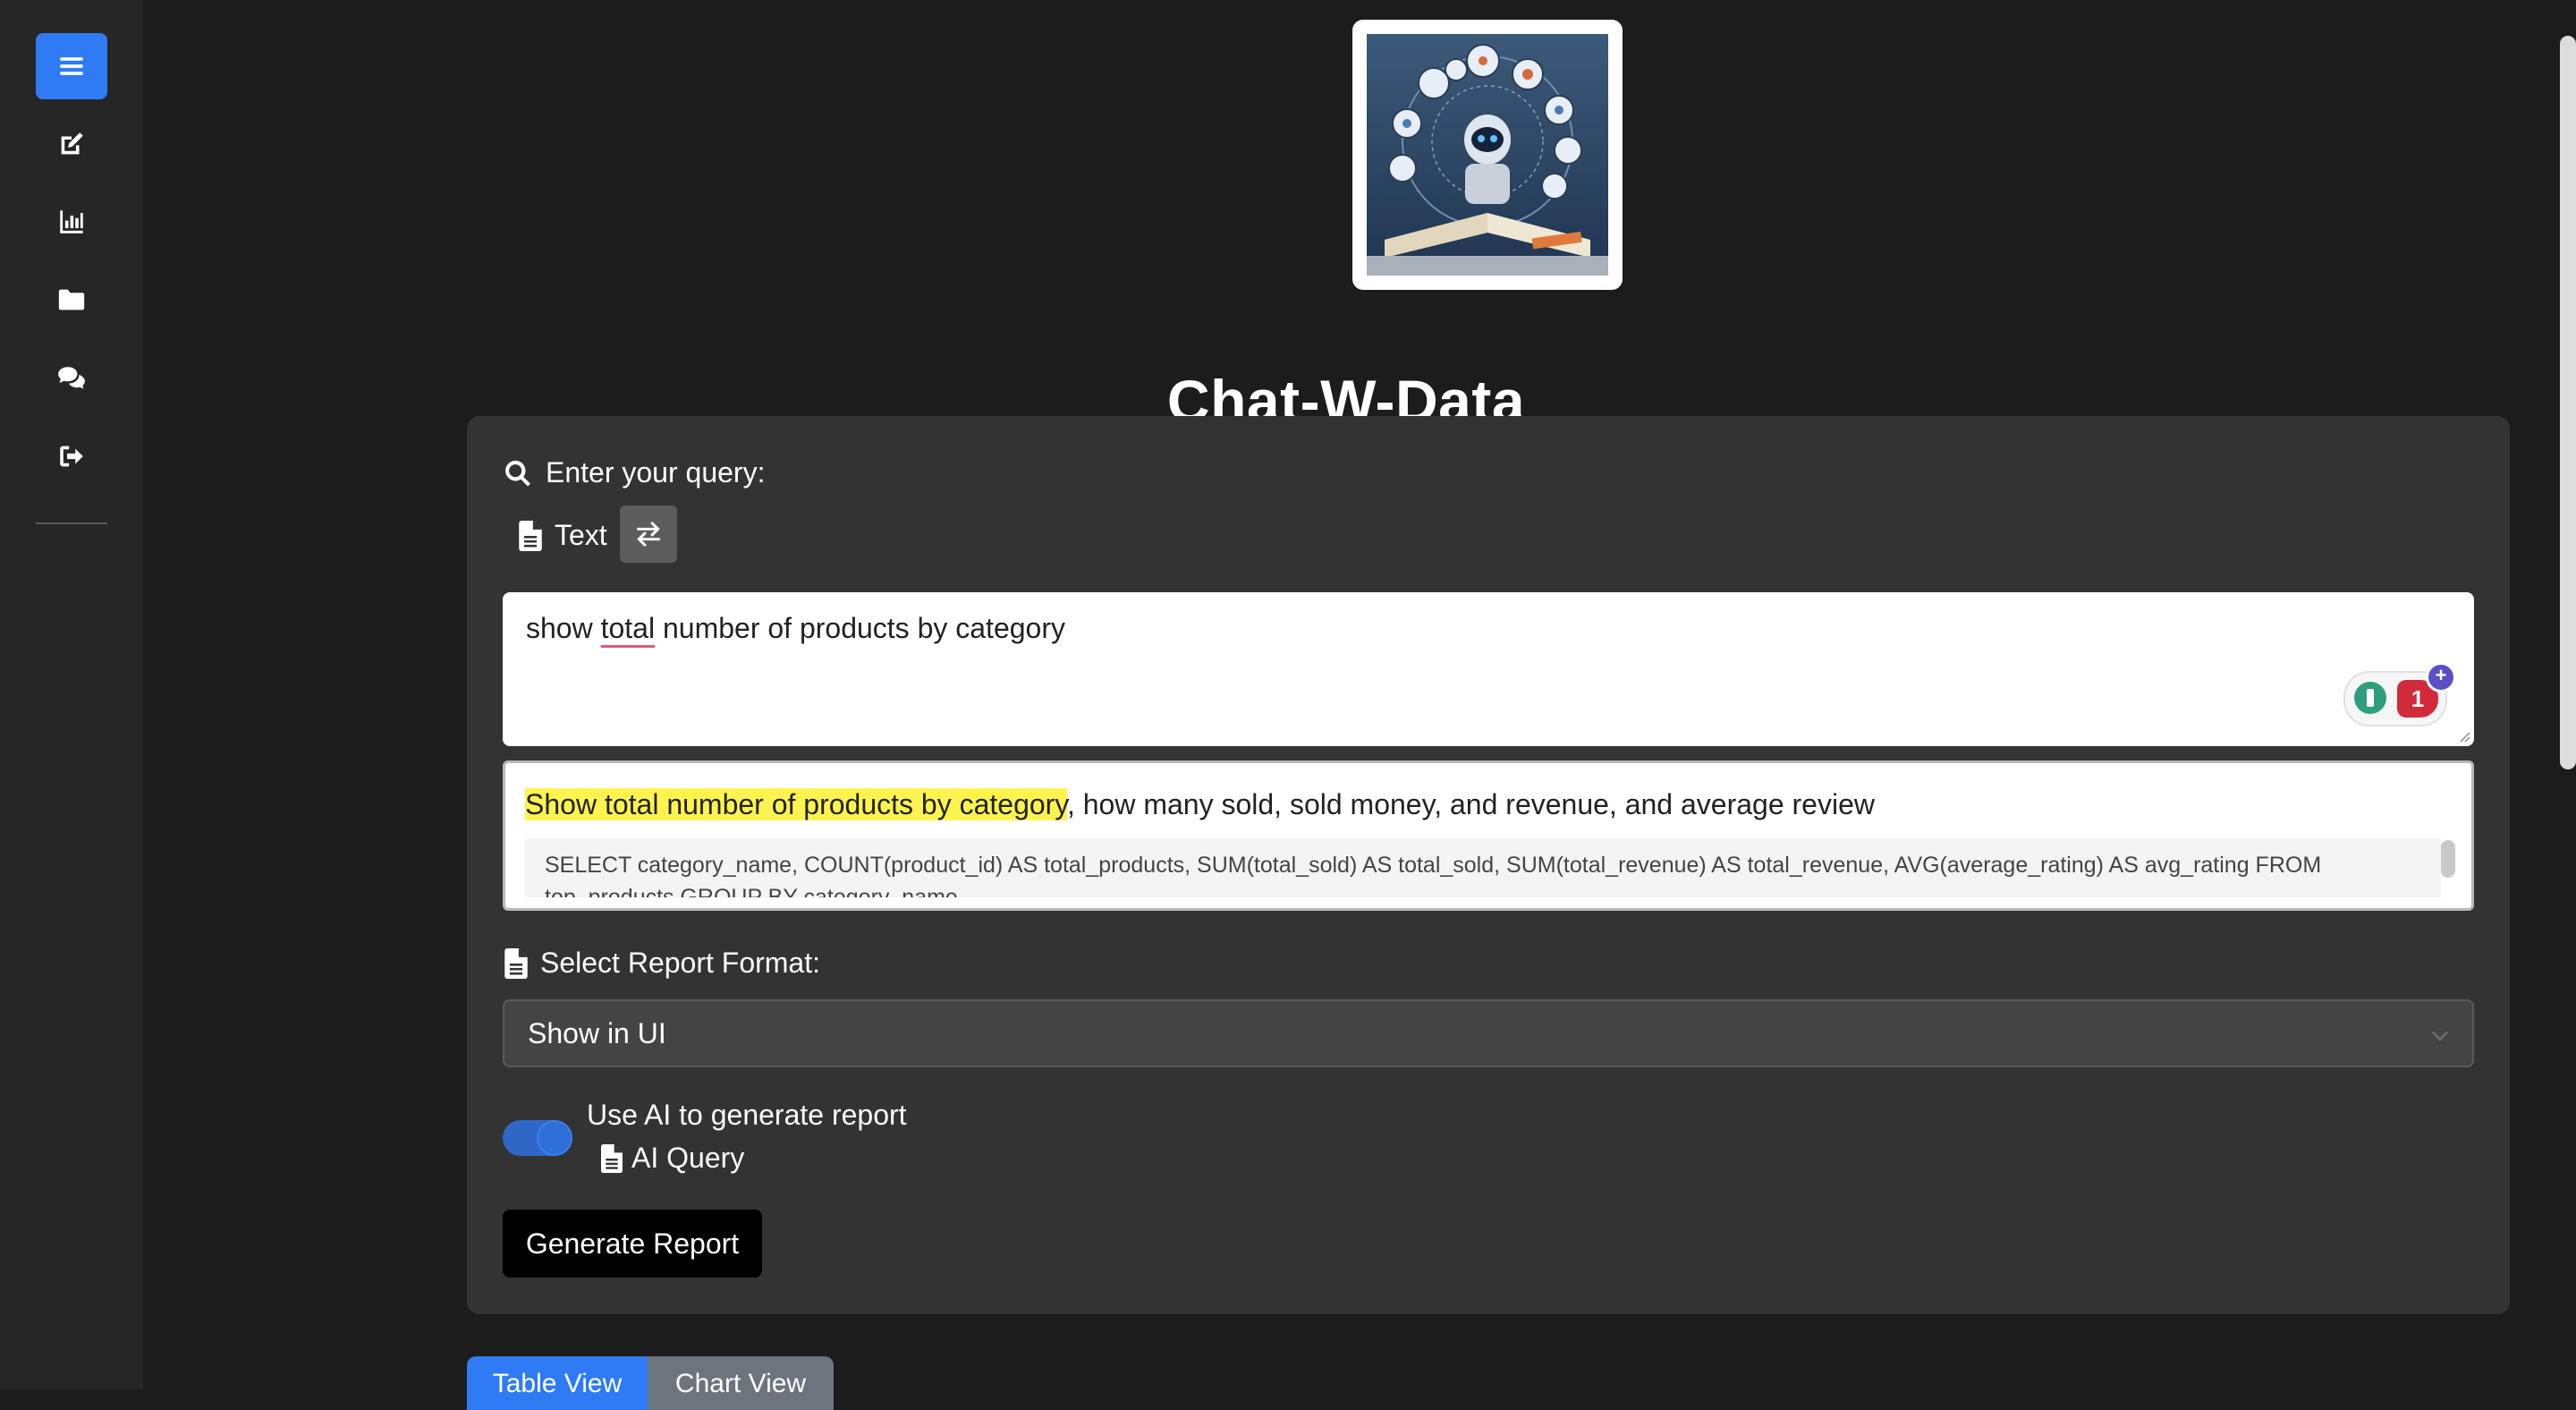 This screenshot has width=2576, height=1410. I want to click on sql-scrollbar, so click(2448, 859).